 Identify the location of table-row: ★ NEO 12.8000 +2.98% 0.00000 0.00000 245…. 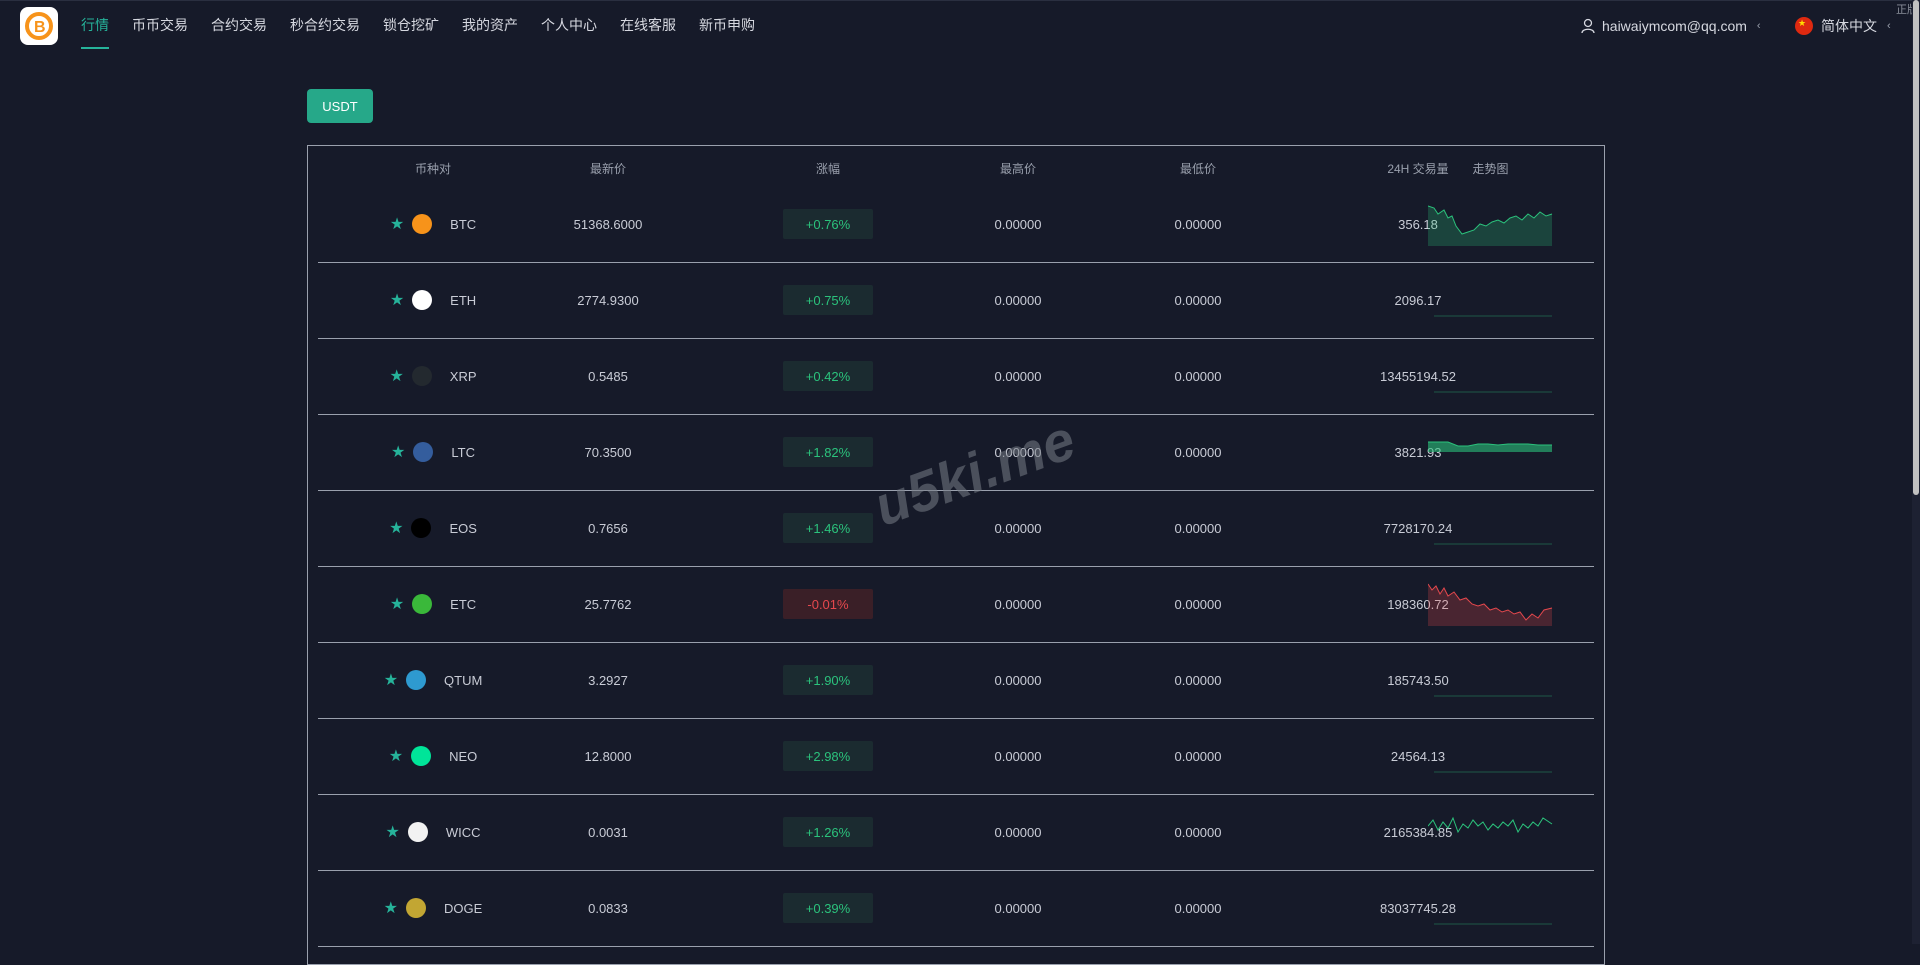
(956, 756).